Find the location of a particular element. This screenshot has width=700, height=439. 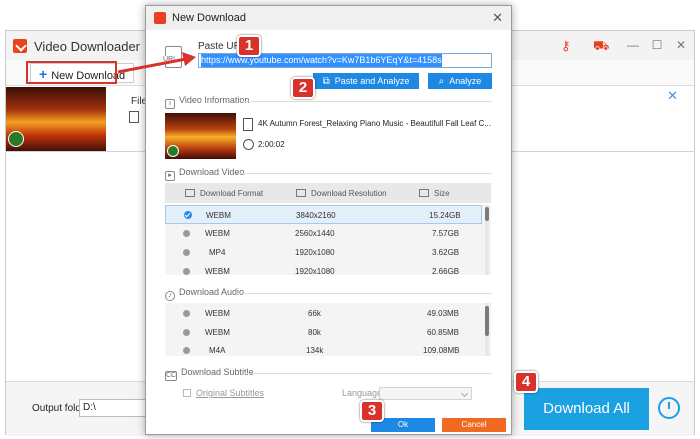

annotation-badge-4: 4 is located at coordinates (526, 382).